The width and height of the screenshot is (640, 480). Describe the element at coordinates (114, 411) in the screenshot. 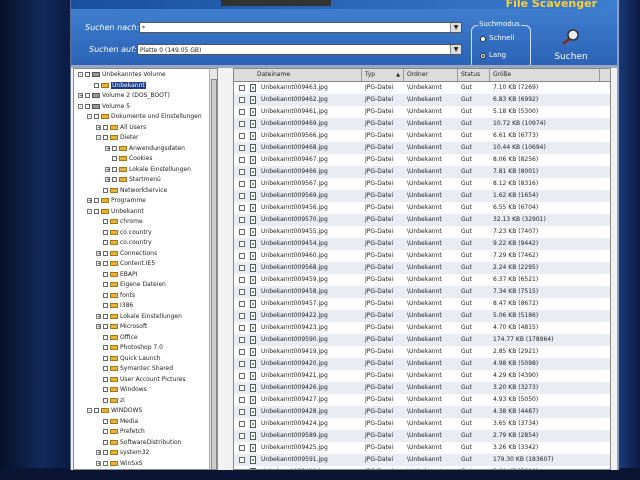

I see `tree-node: - WINDOWS` at that location.